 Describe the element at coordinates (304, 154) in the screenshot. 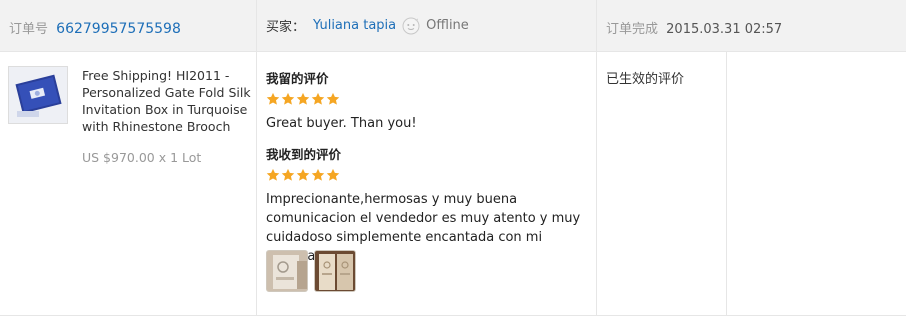

I see `feedback-received-heading: 我收到的评价` at that location.